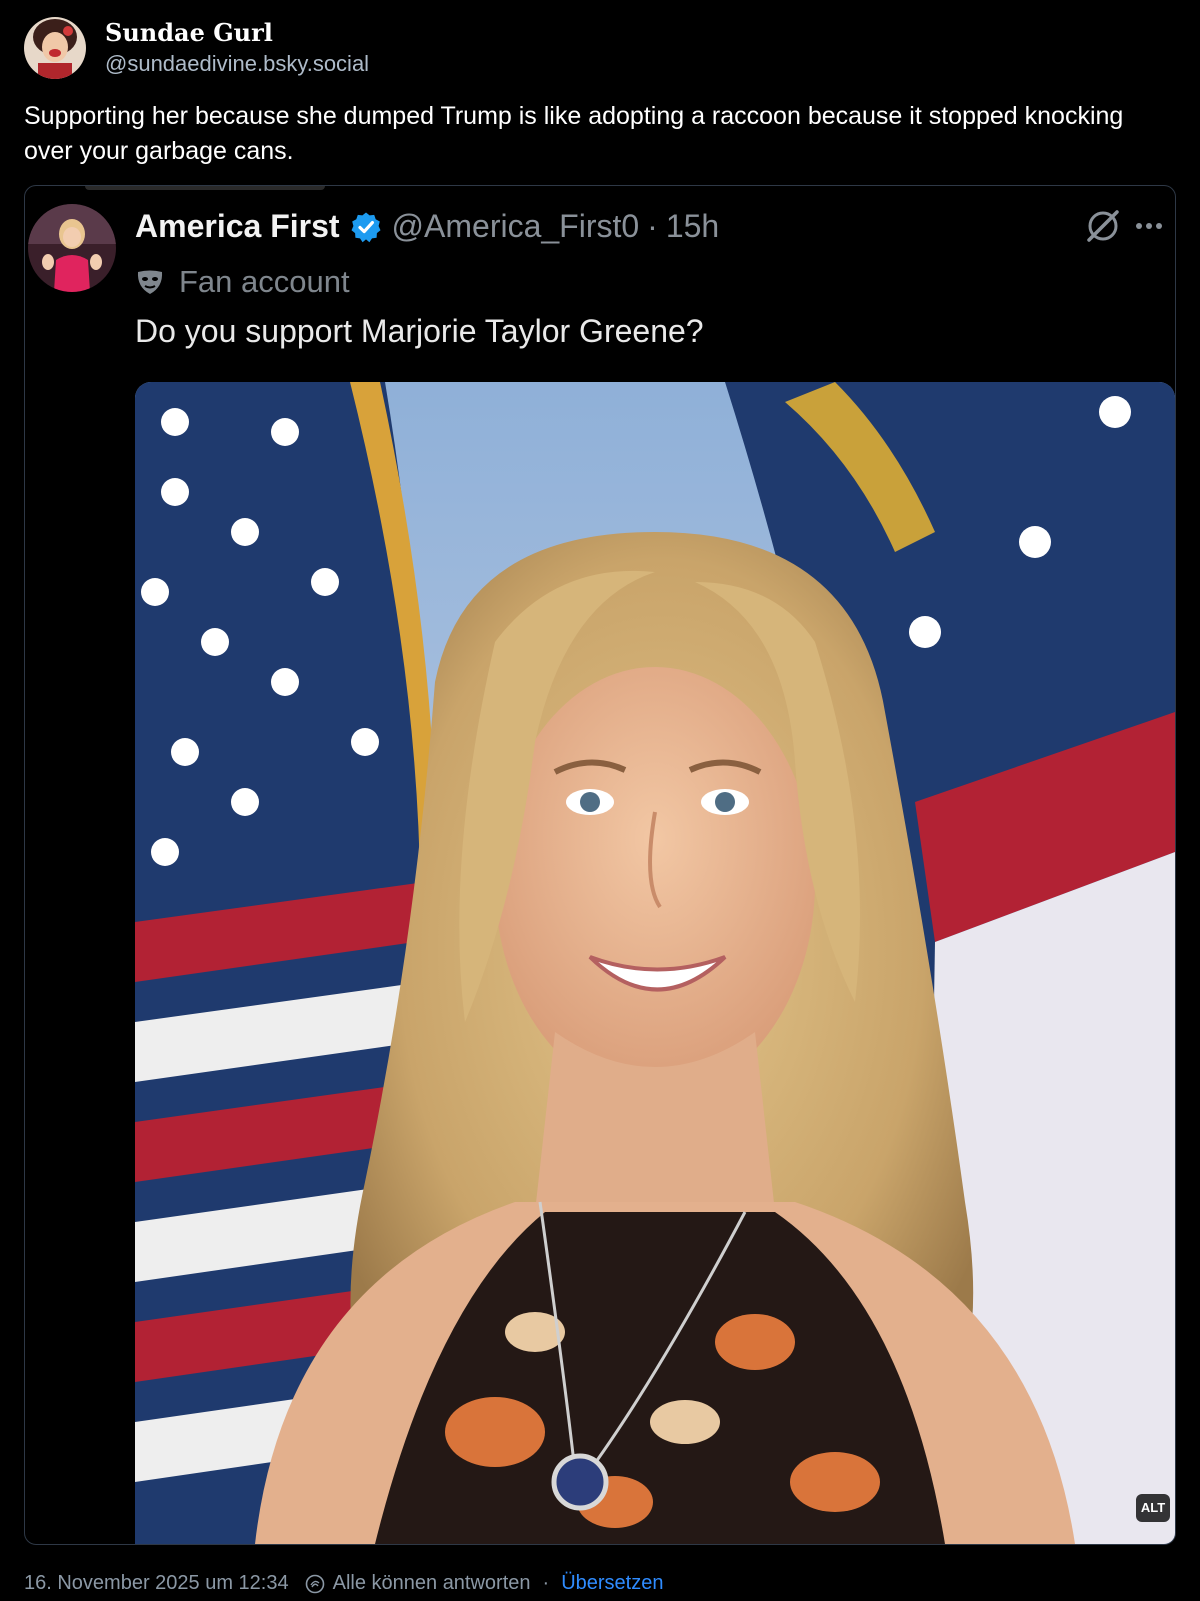 This screenshot has width=1200, height=1601. What do you see at coordinates (692, 226) in the screenshot?
I see `quoted-timestamp: 15h` at bounding box center [692, 226].